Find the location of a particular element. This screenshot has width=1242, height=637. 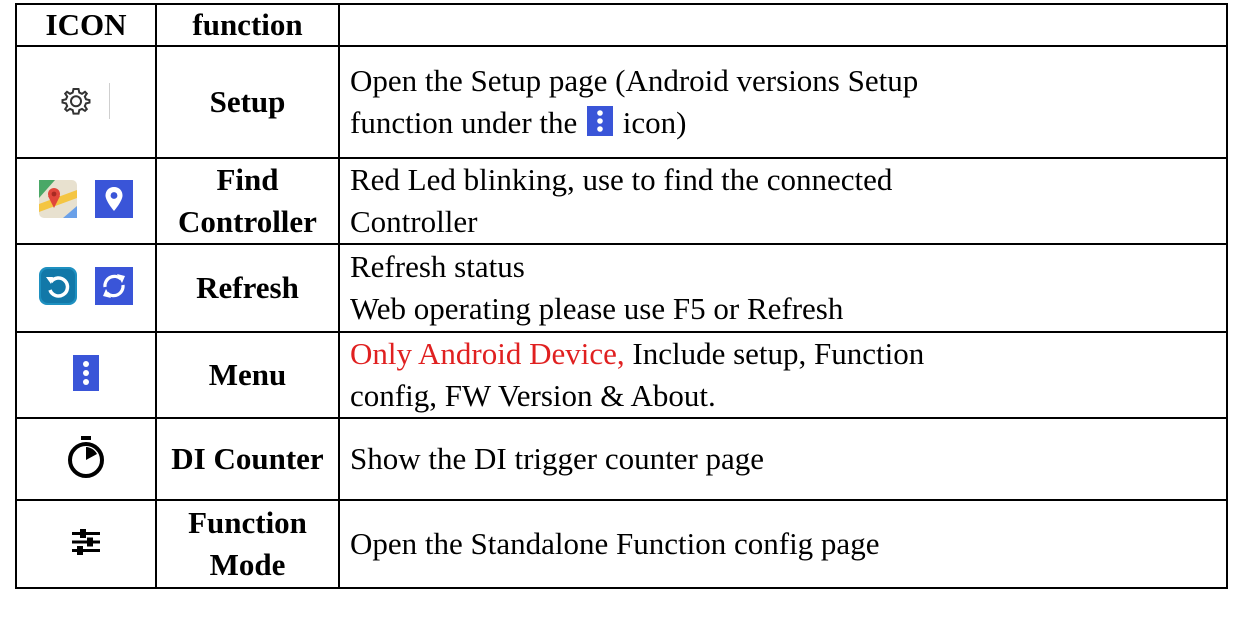

description-line-2: Web operating please use F5 or Refresh is located at coordinates (597, 308).